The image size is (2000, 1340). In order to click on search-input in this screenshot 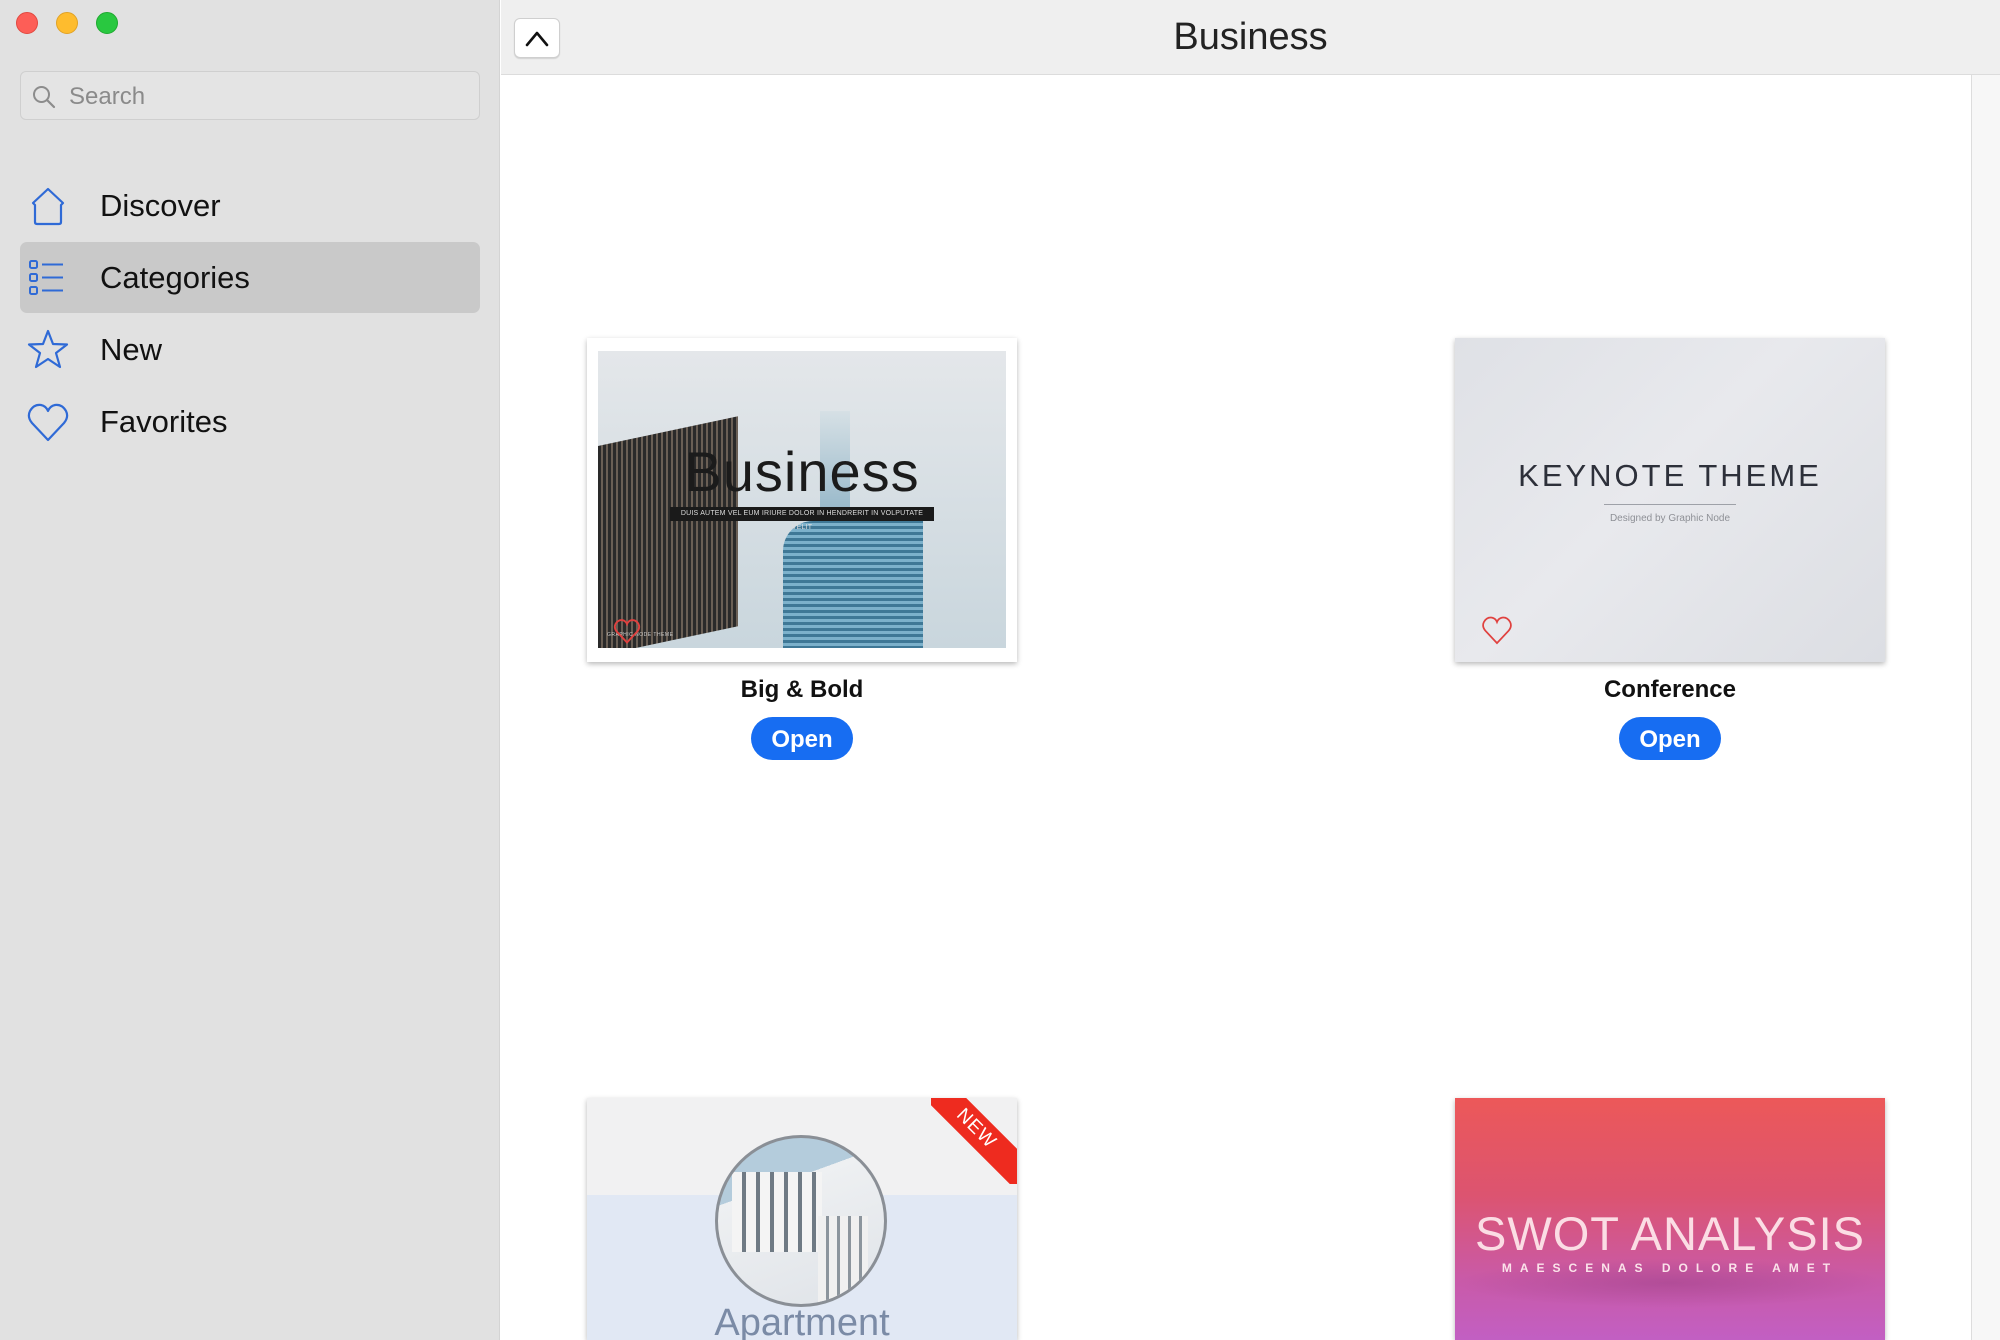, I will do `click(269, 96)`.